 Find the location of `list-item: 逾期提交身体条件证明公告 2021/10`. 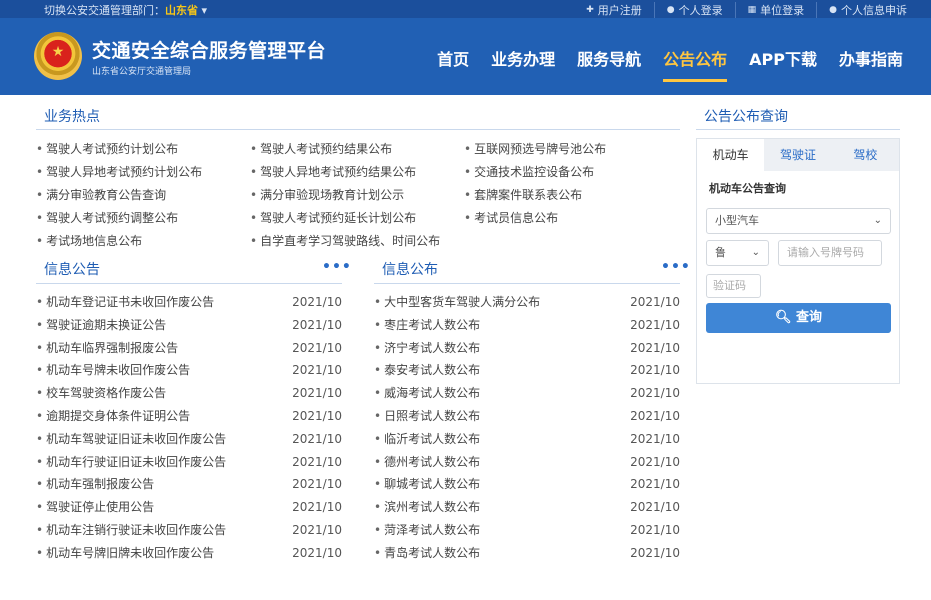

list-item: 逾期提交身体条件证明公告 2021/10 is located at coordinates (189, 416).